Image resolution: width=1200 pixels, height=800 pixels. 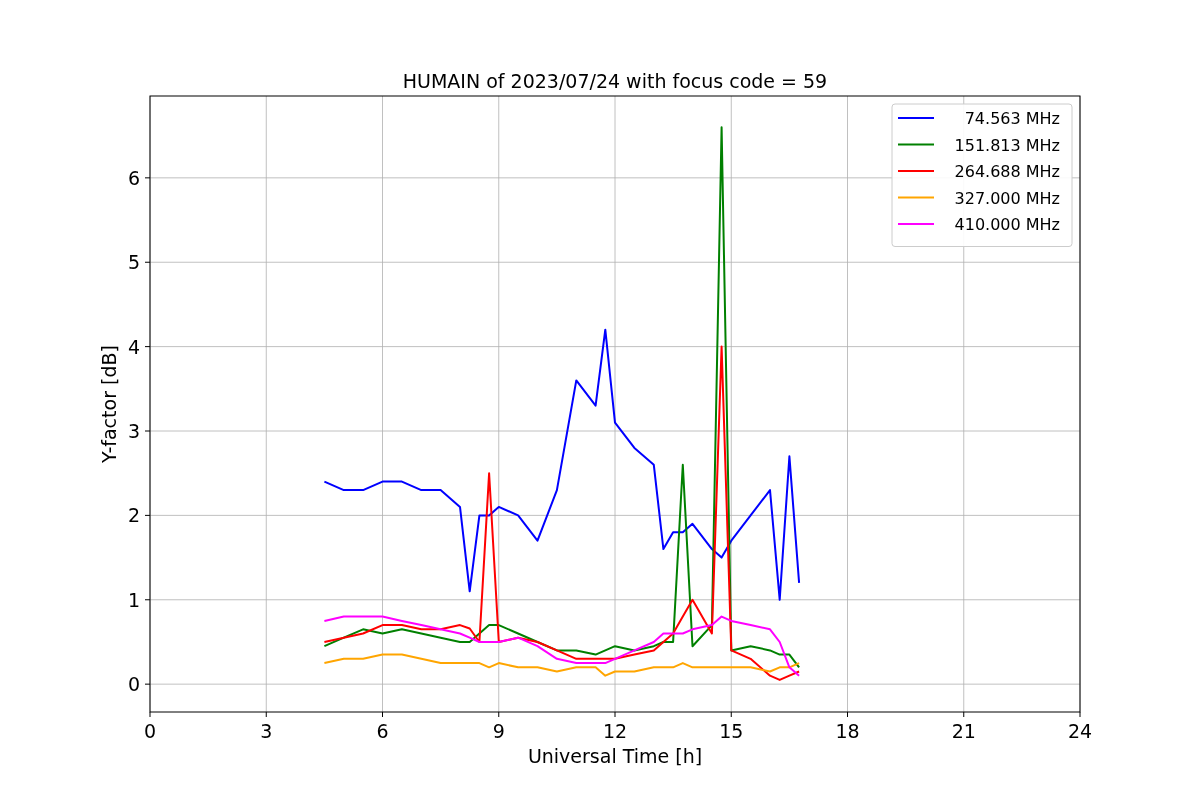 I want to click on x-tick-label: 6, so click(x=382, y=731).